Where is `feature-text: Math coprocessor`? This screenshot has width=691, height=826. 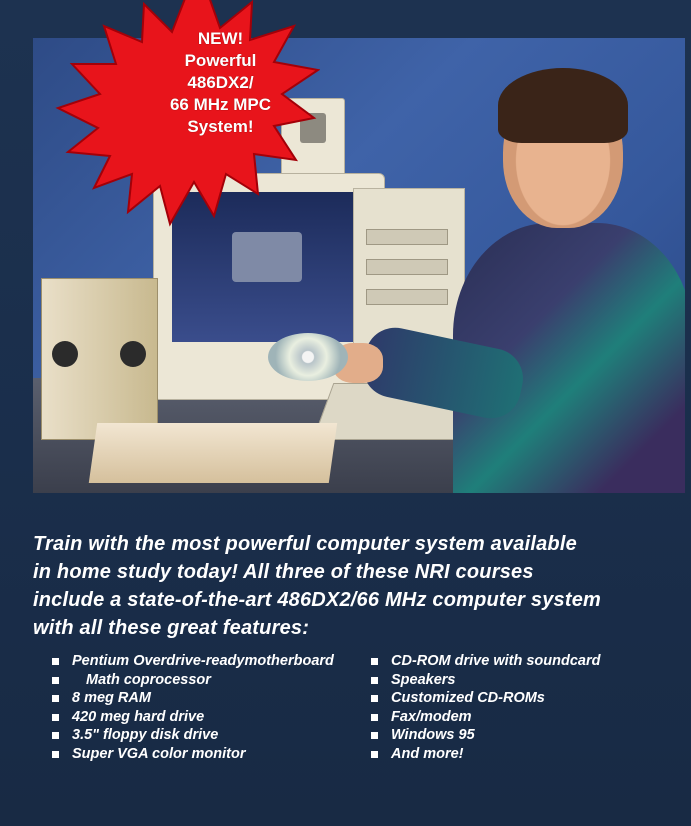
feature-text: Math coprocessor is located at coordinates (148, 679).